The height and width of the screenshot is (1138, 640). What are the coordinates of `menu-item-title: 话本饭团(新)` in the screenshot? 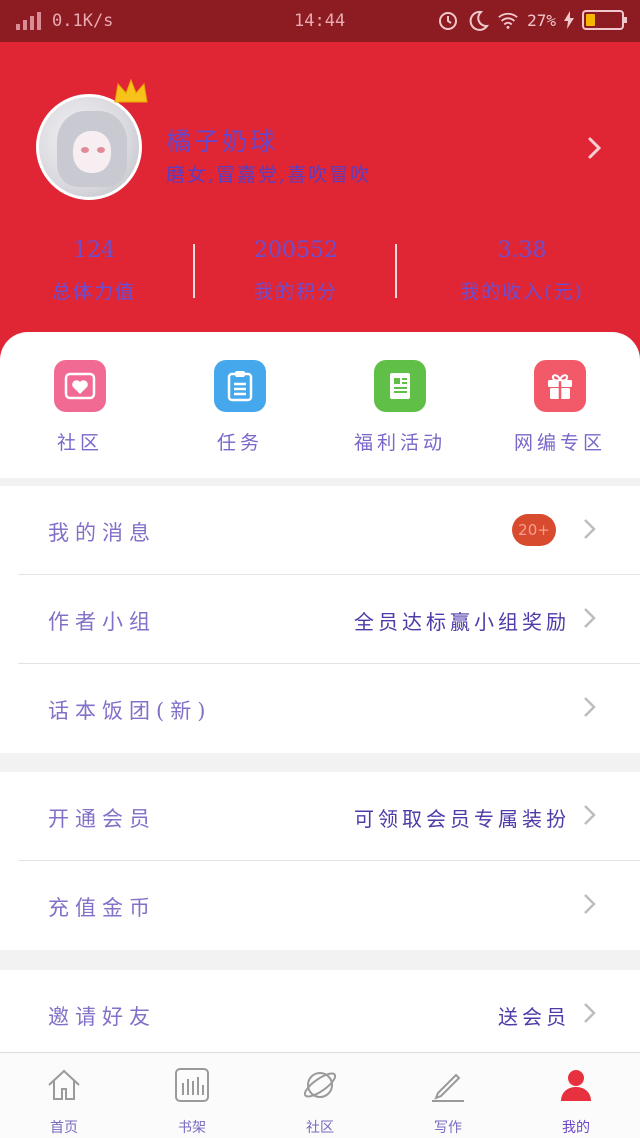 It's located at (130, 711).